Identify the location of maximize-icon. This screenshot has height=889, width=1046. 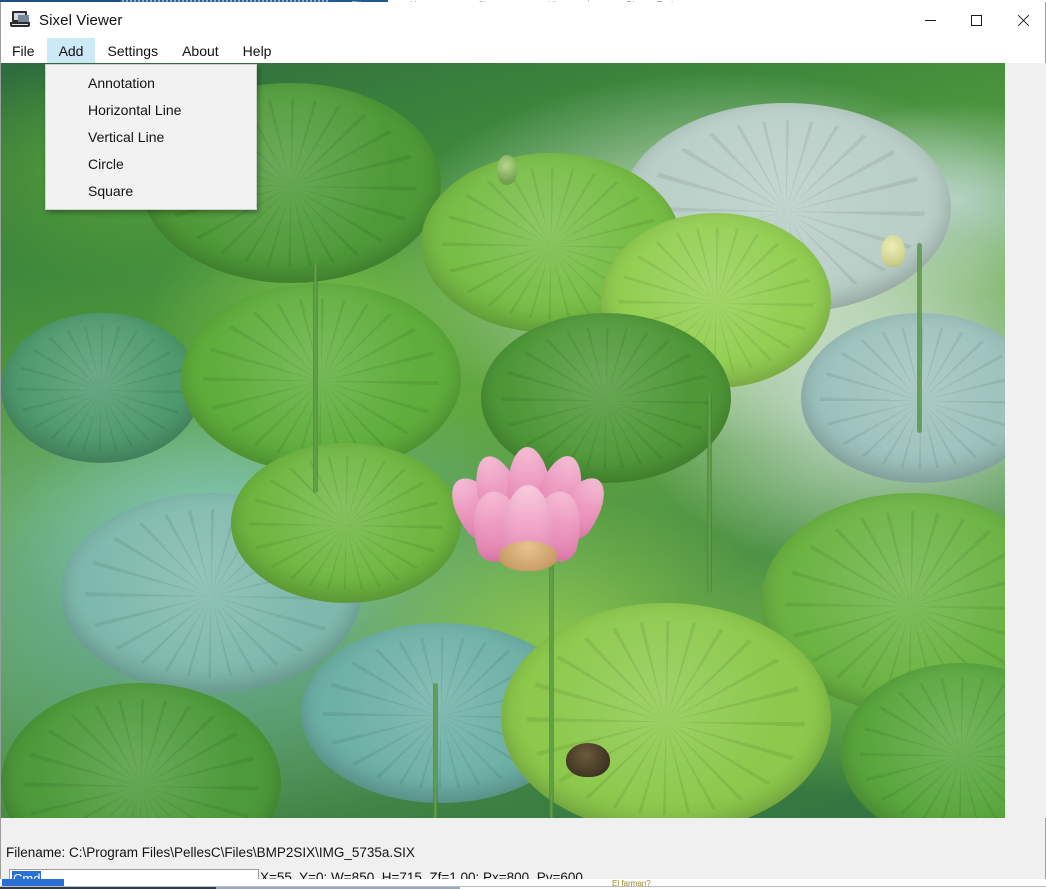
(976, 20).